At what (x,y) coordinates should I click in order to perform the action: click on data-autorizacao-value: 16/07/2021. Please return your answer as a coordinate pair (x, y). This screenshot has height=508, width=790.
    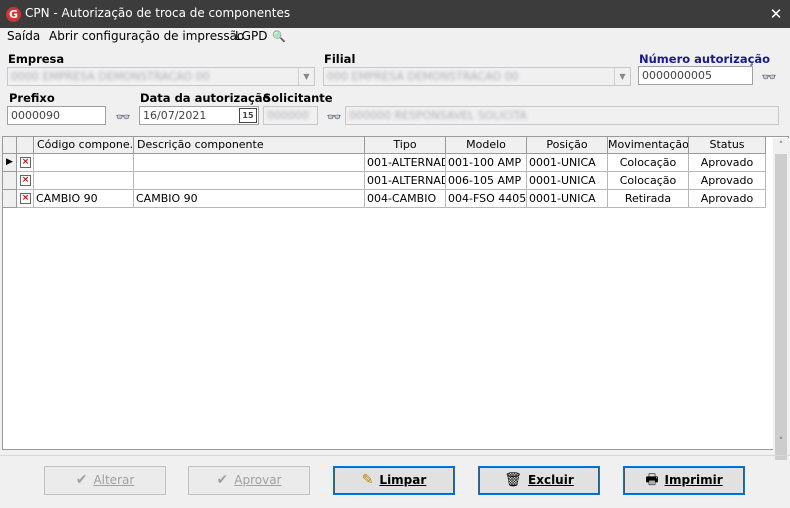
    Looking at the image, I should click on (175, 115).